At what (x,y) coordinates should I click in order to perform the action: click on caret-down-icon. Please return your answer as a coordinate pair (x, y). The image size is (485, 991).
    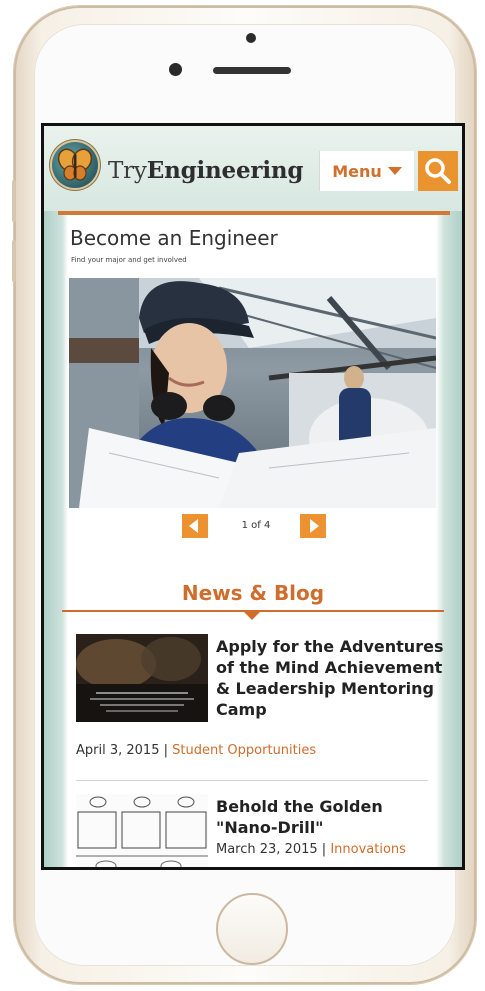
    Looking at the image, I should click on (394, 171).